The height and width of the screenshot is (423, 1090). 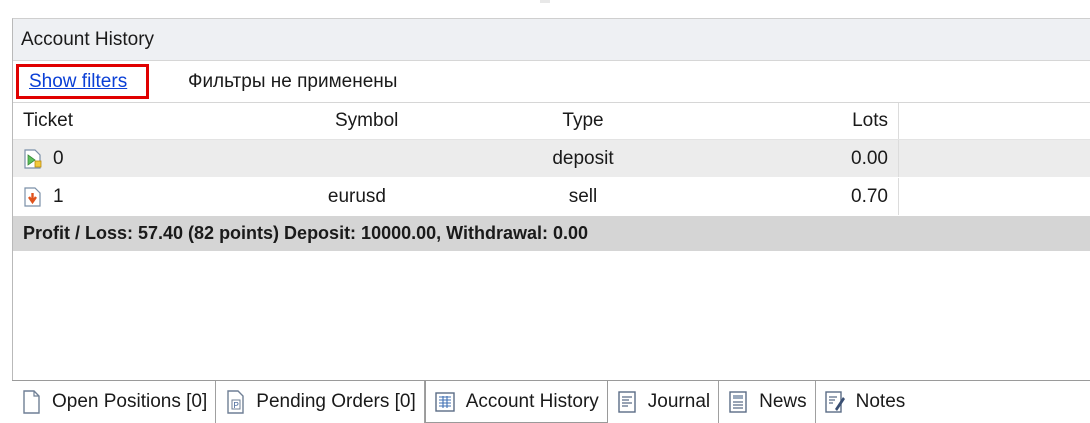 I want to click on column-header-type: Type, so click(x=583, y=121).